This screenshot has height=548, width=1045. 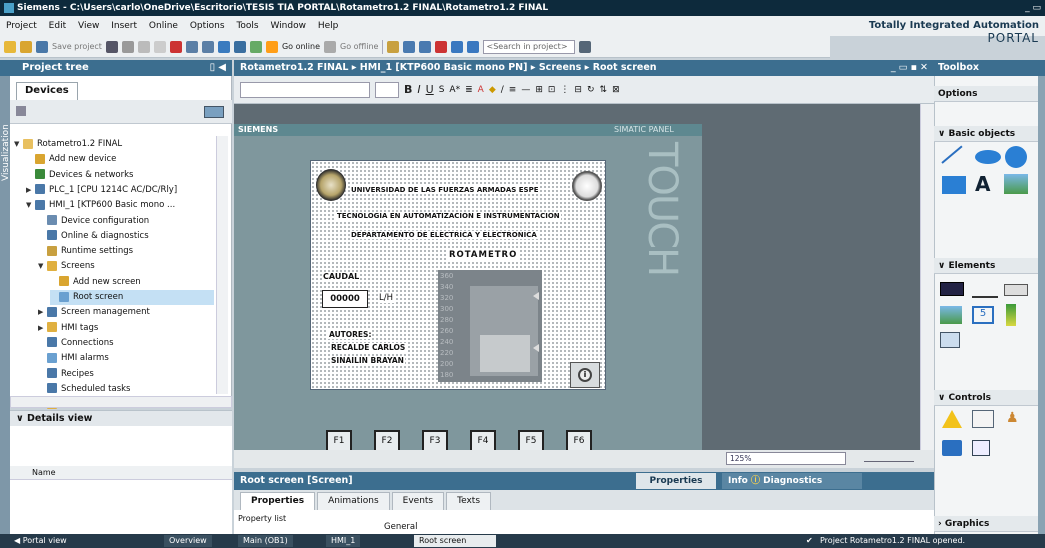 What do you see at coordinates (982, 184) in the screenshot?
I see `text-tool-icon: A` at bounding box center [982, 184].